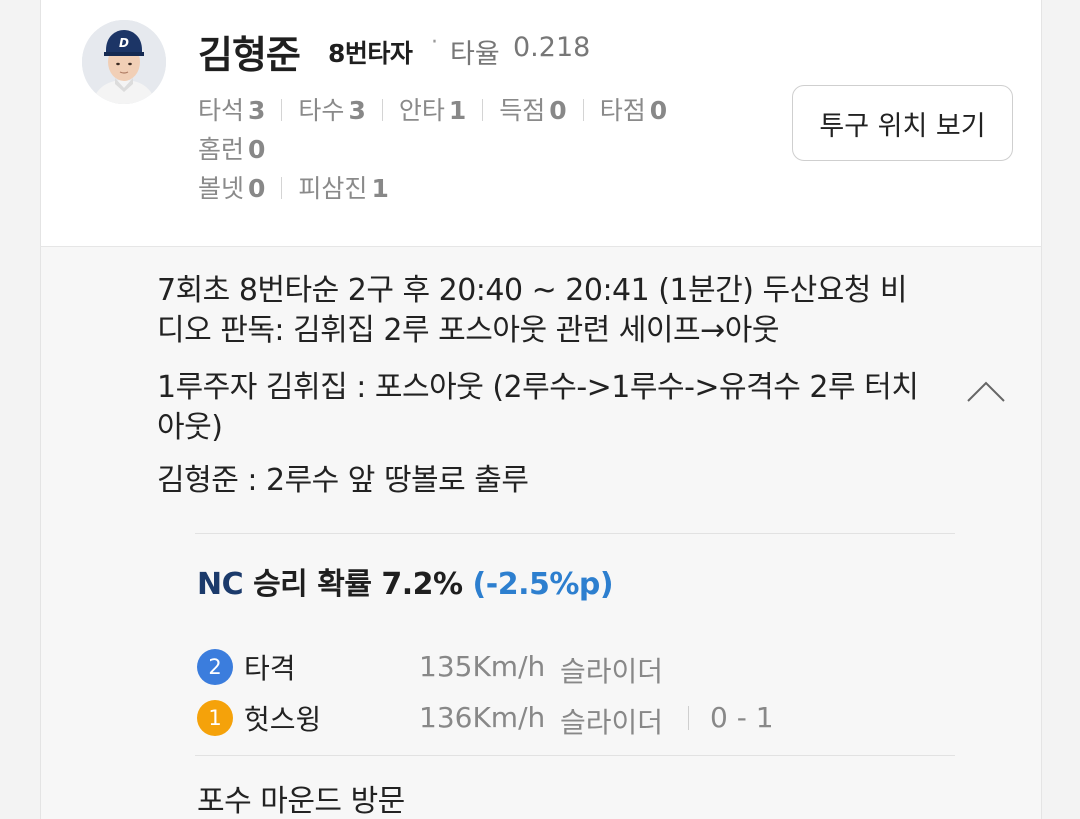 The image size is (1080, 819). What do you see at coordinates (249, 55) in the screenshot?
I see `player-name: 김형준` at bounding box center [249, 55].